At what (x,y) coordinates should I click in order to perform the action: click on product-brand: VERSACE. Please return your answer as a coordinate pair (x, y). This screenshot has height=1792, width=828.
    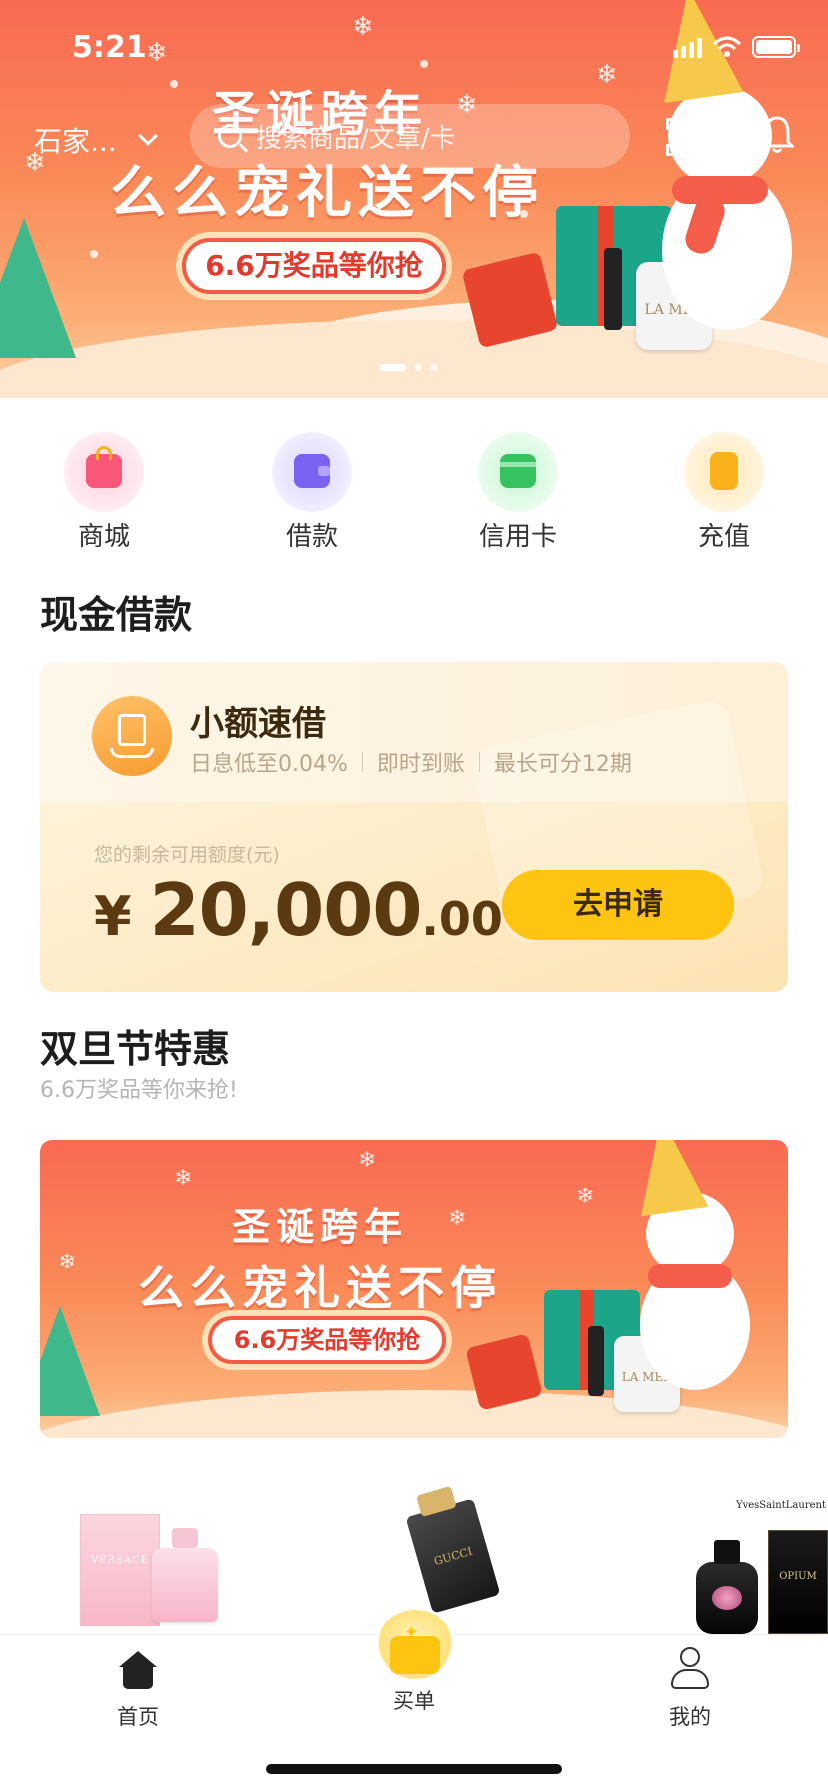
    Looking at the image, I should click on (120, 1560).